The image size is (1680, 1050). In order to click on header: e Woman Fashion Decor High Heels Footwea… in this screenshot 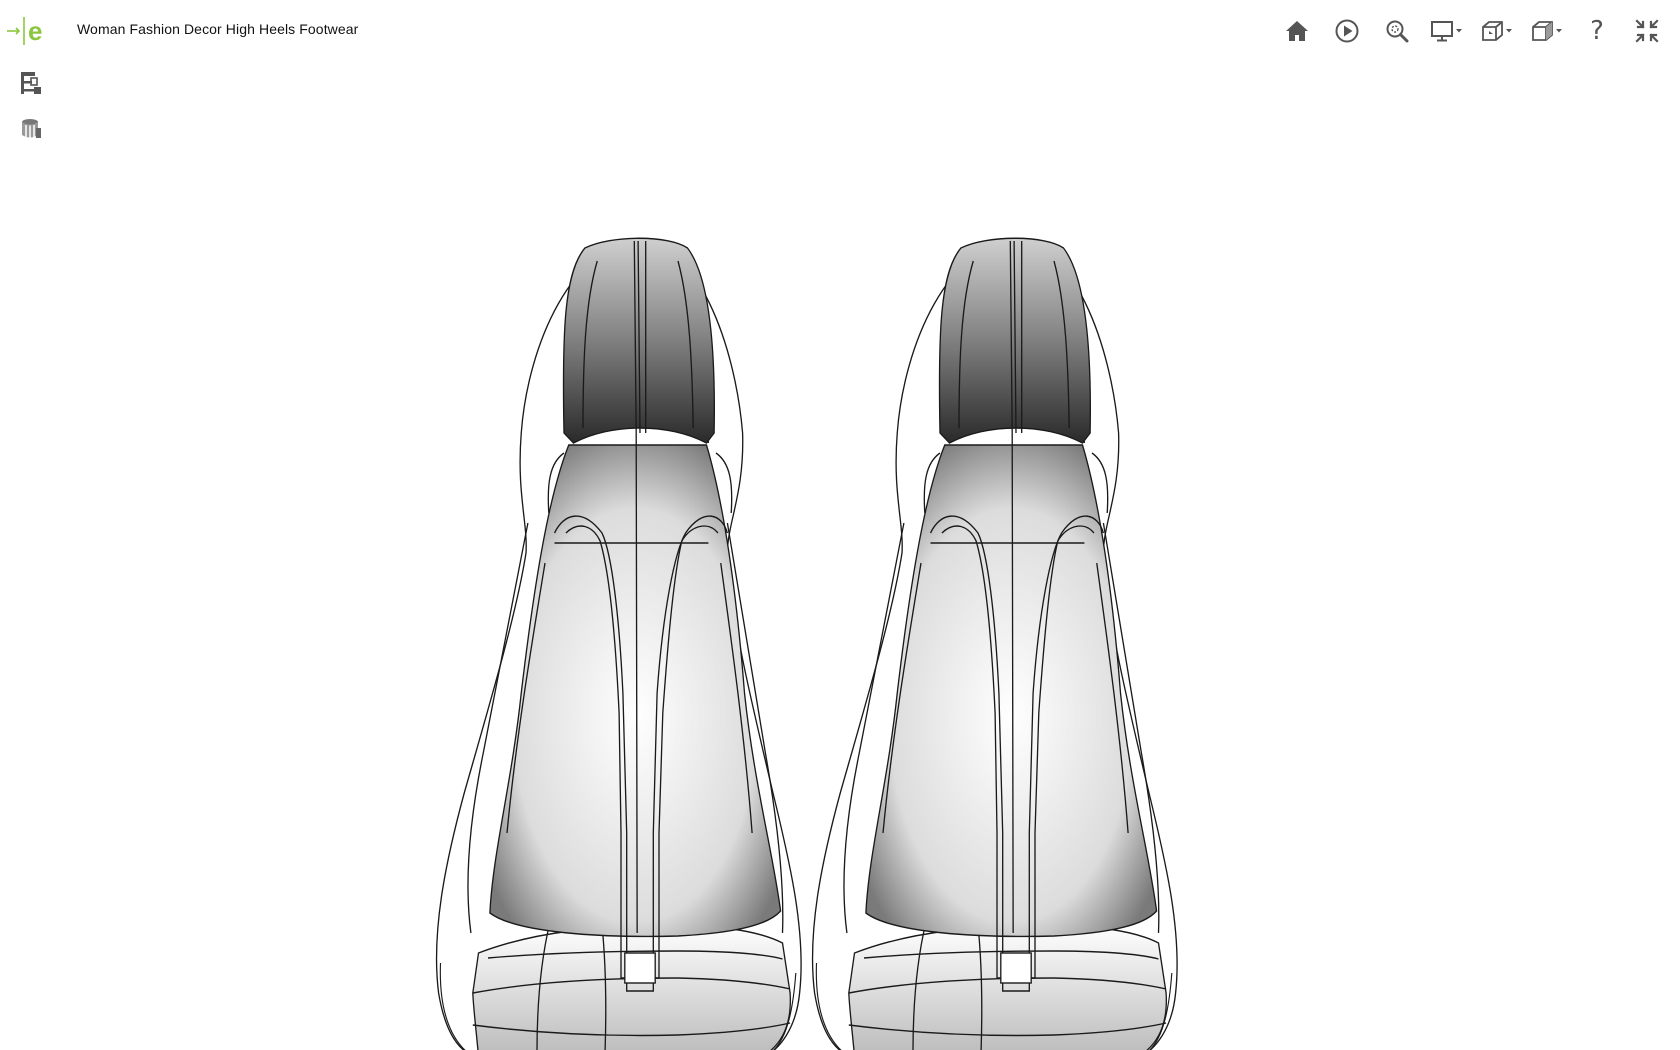, I will do `click(840, 31)`.